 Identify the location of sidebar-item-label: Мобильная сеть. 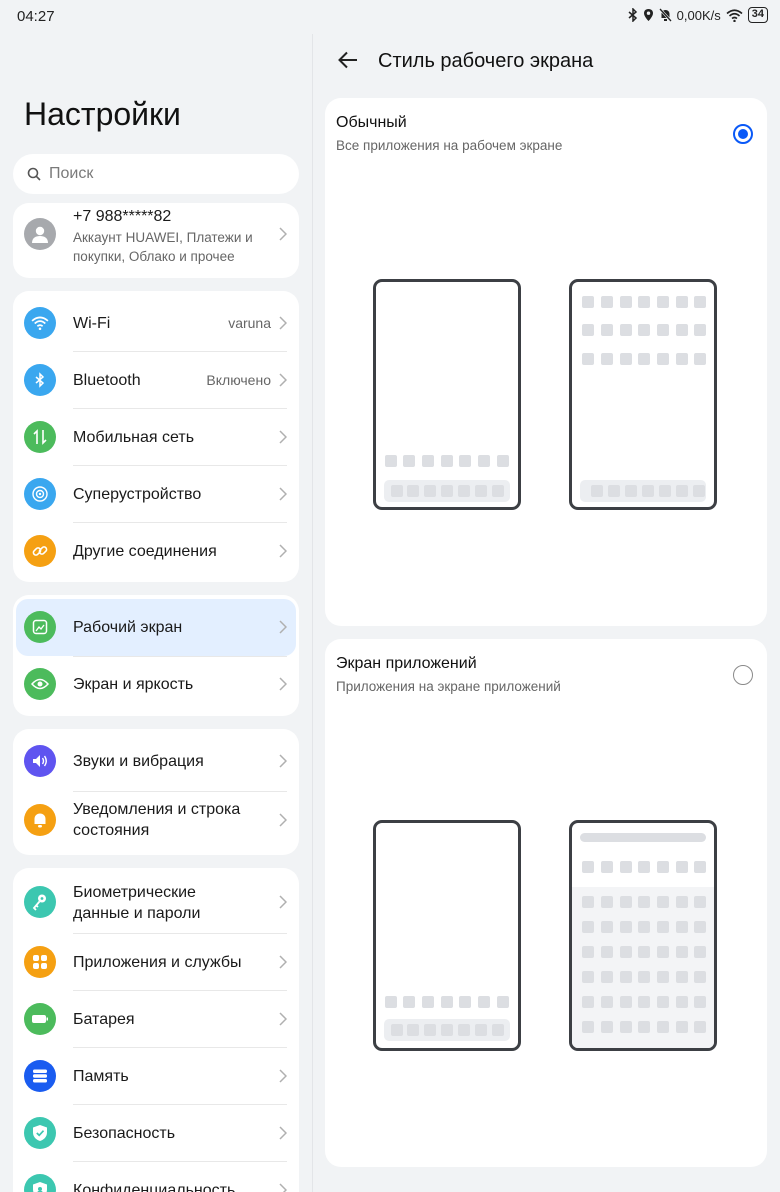
(134, 437).